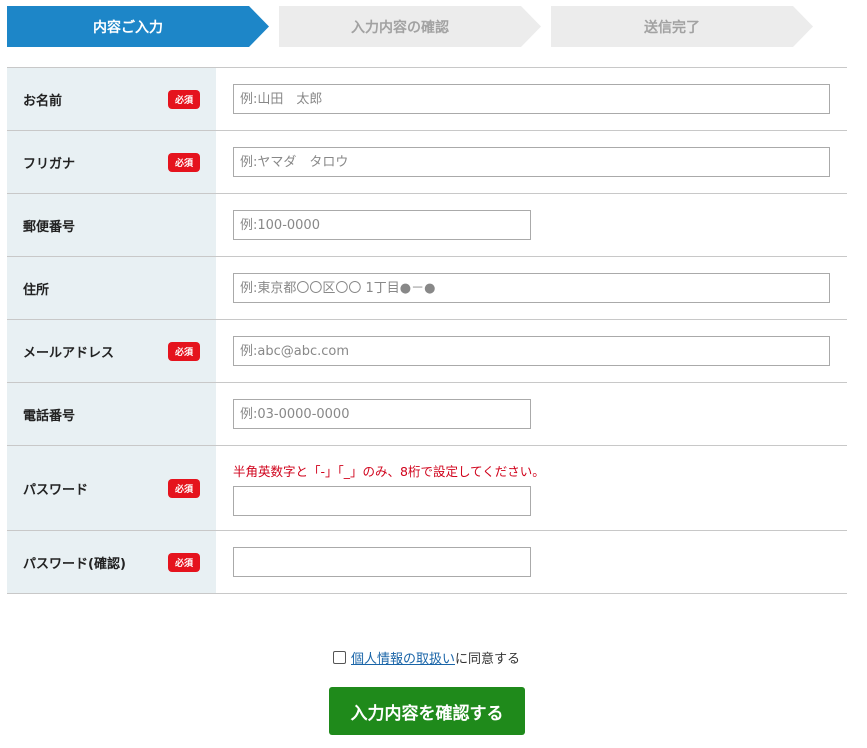 Image resolution: width=867 pixels, height=748 pixels. I want to click on postal-label: 郵便番号, so click(49, 227).